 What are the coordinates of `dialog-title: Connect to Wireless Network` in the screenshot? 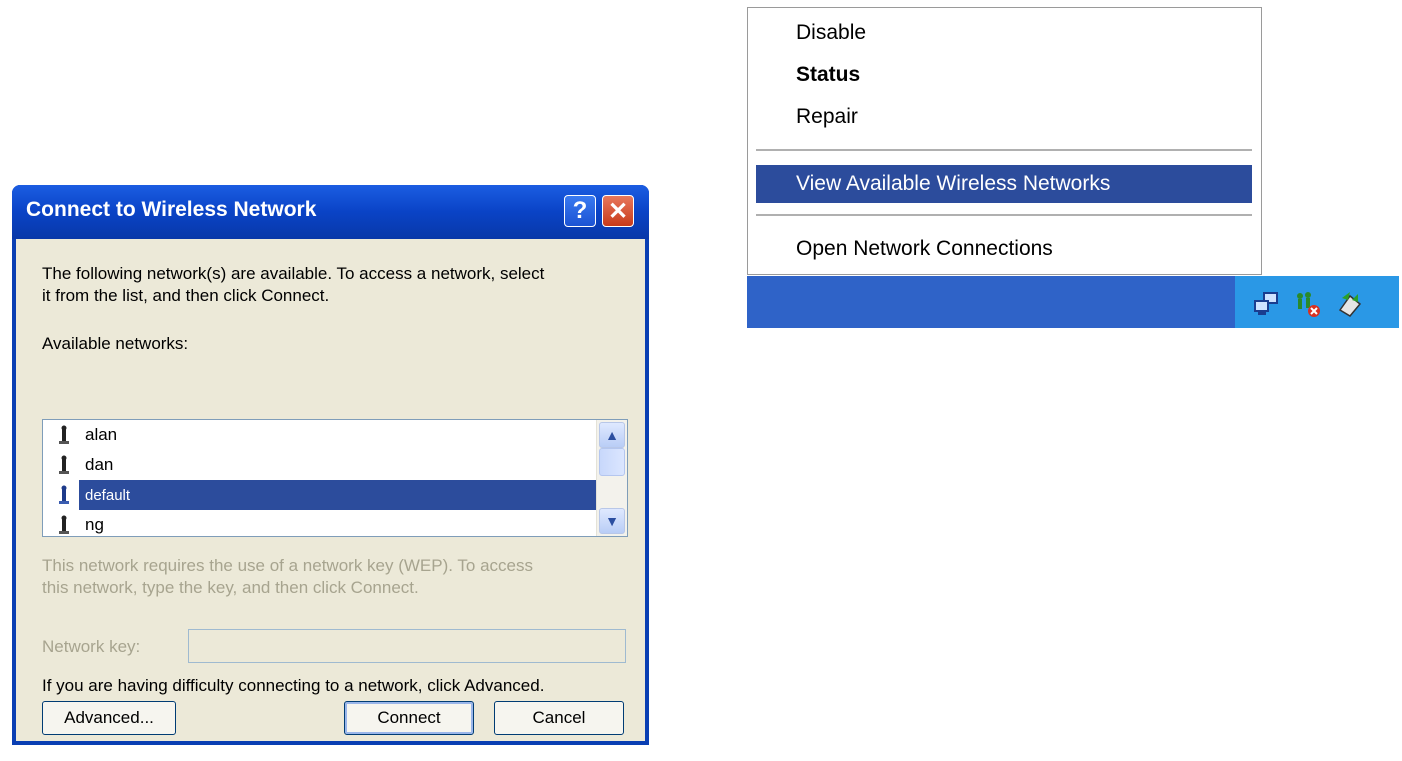 It's located at (171, 209).